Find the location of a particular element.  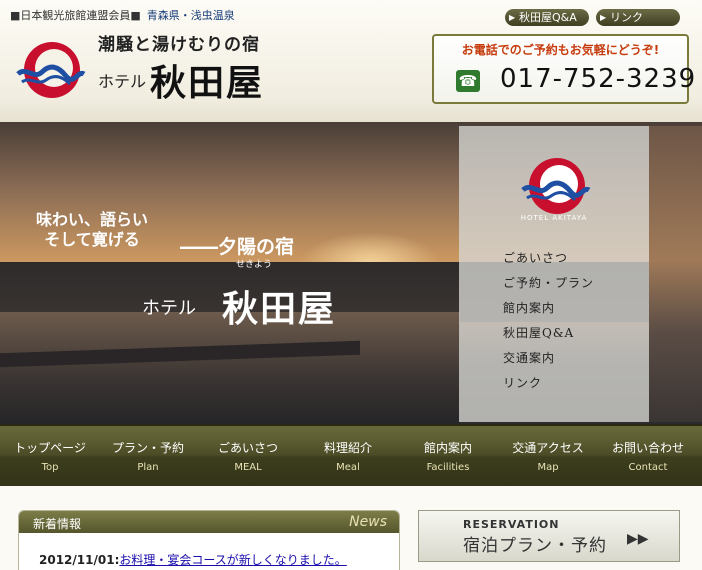

phone-number: 017-752-3239 is located at coordinates (598, 79).